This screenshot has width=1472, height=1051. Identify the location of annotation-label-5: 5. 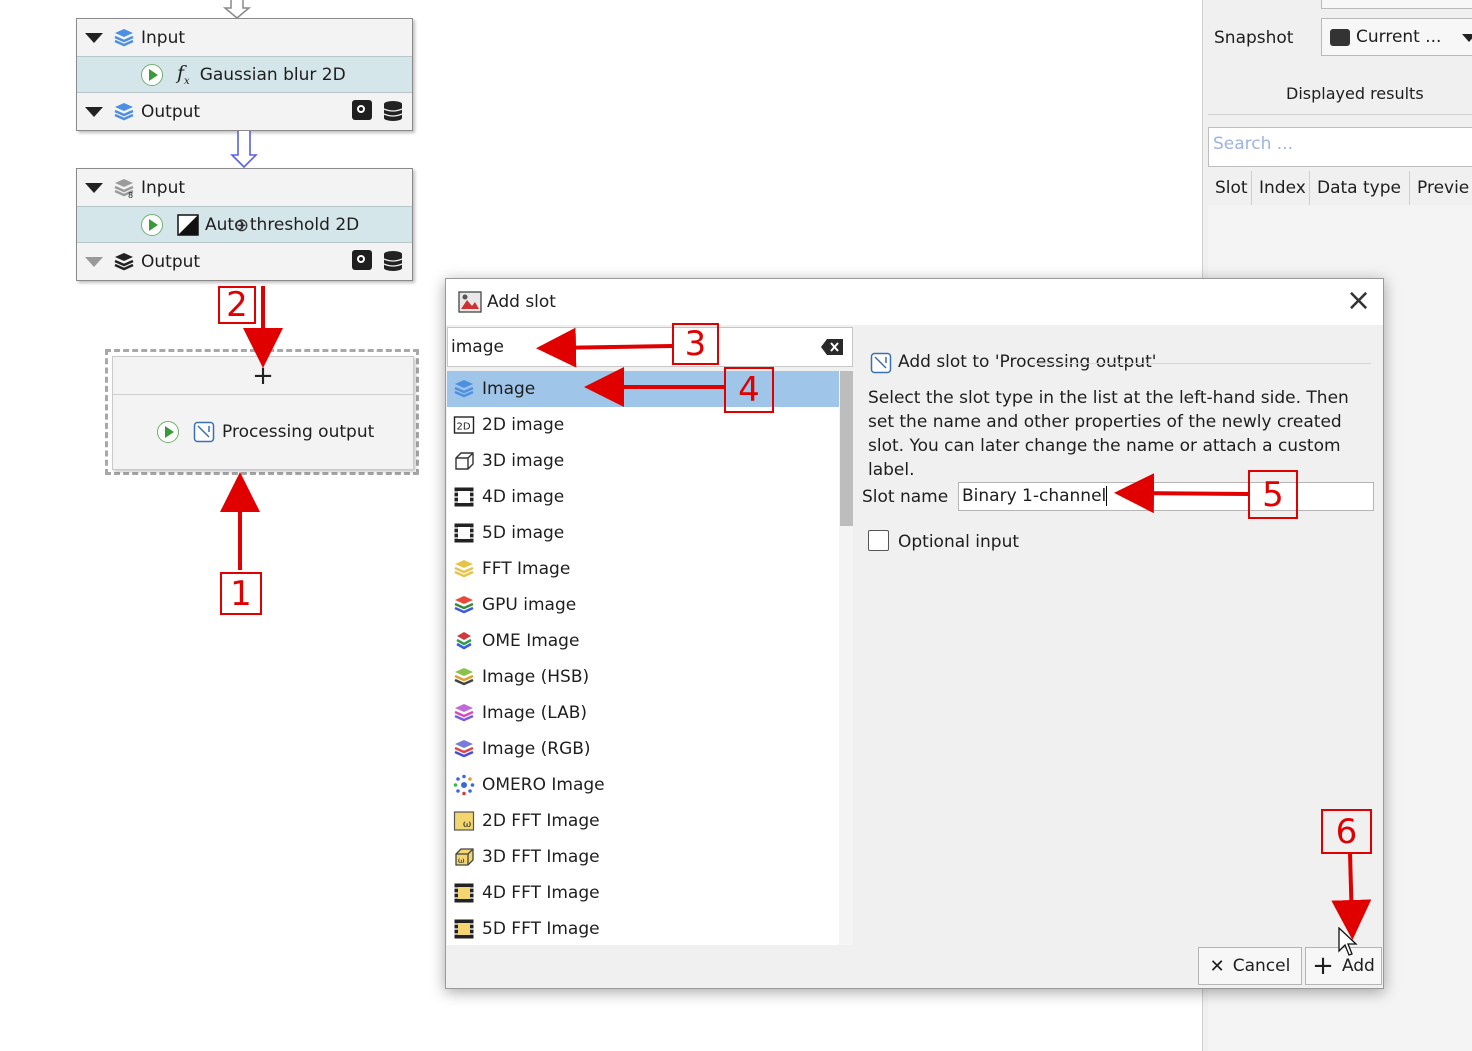
(1273, 494).